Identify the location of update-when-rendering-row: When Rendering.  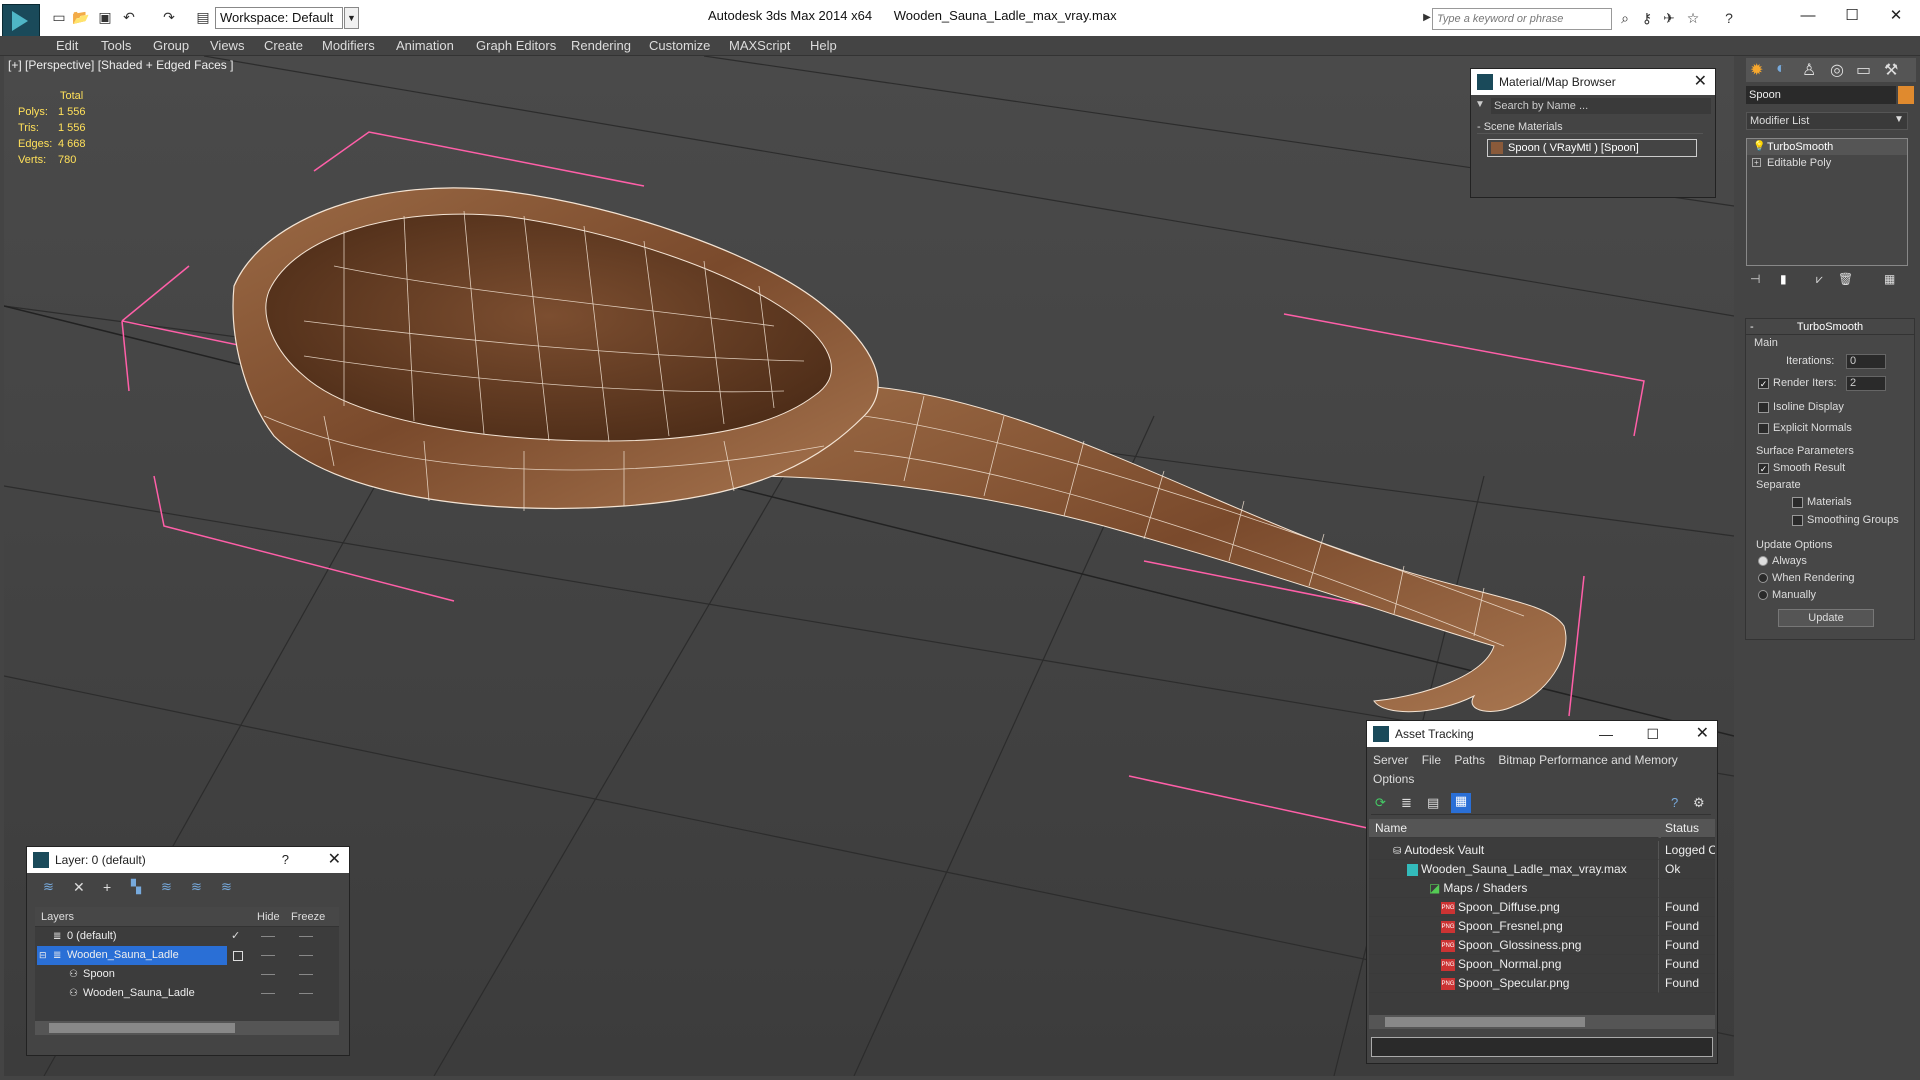
(1806, 578).